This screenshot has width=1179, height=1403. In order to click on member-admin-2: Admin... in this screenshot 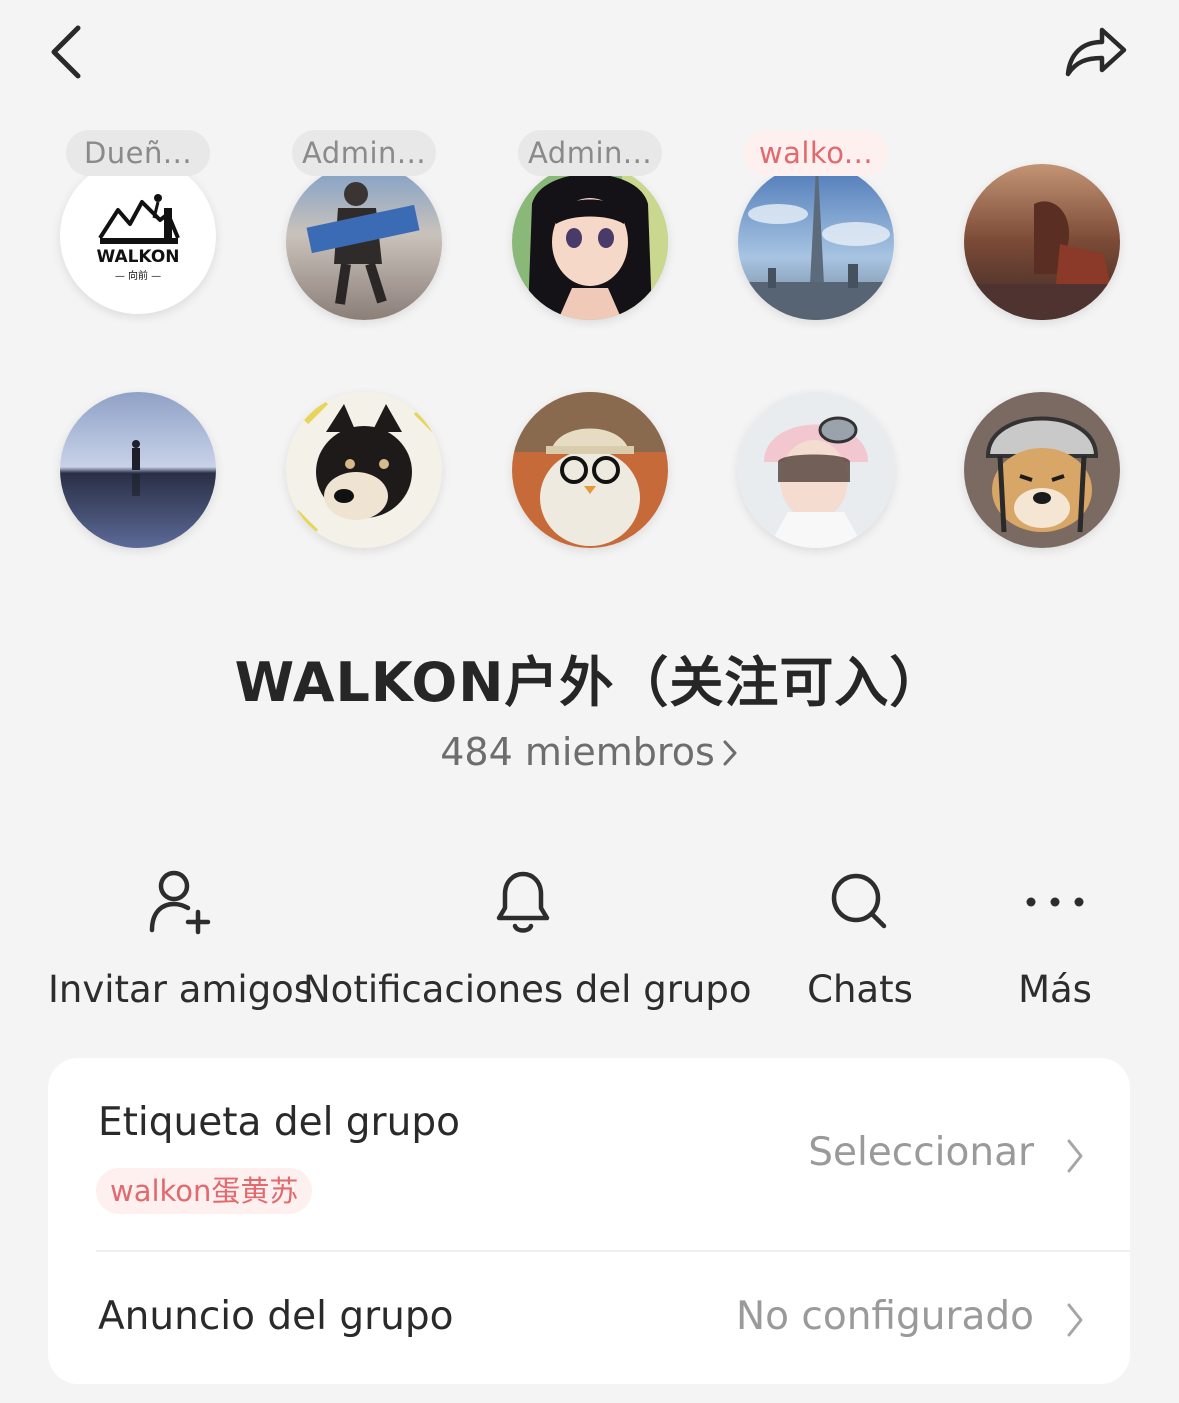, I will do `click(590, 226)`.